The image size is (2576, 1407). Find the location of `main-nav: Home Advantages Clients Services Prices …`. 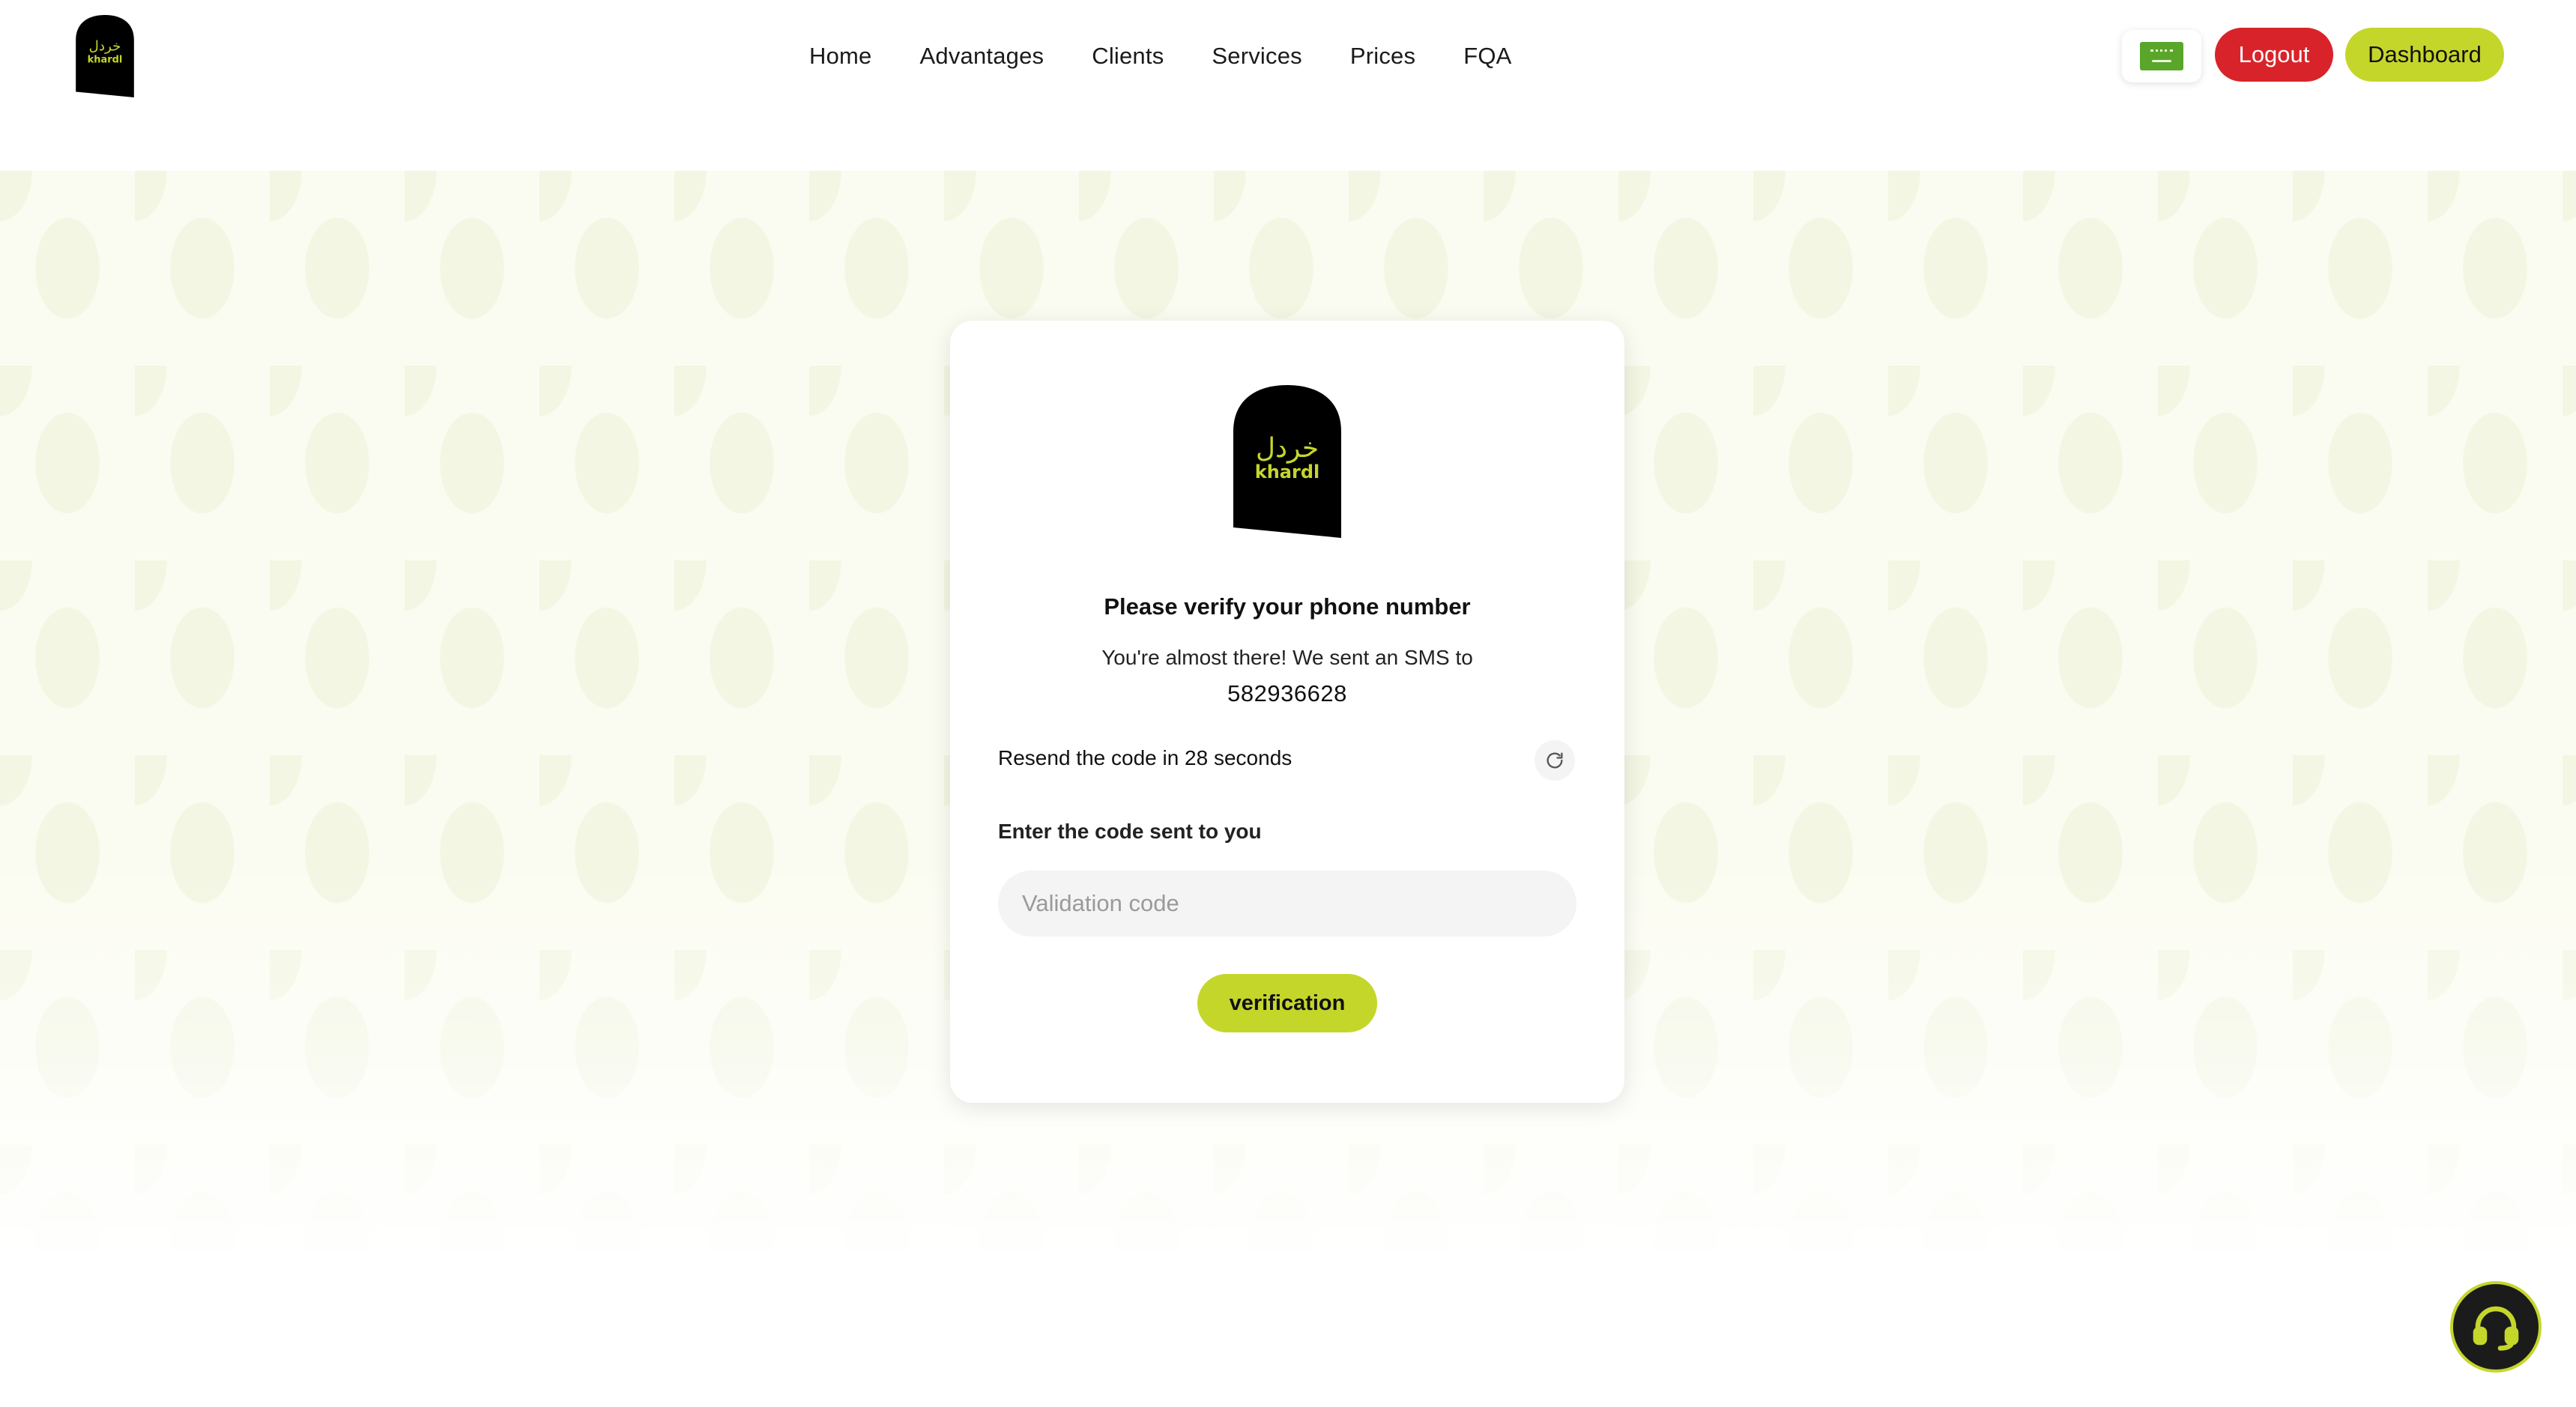

main-nav: Home Advantages Clients Services Prices … is located at coordinates (1160, 56).